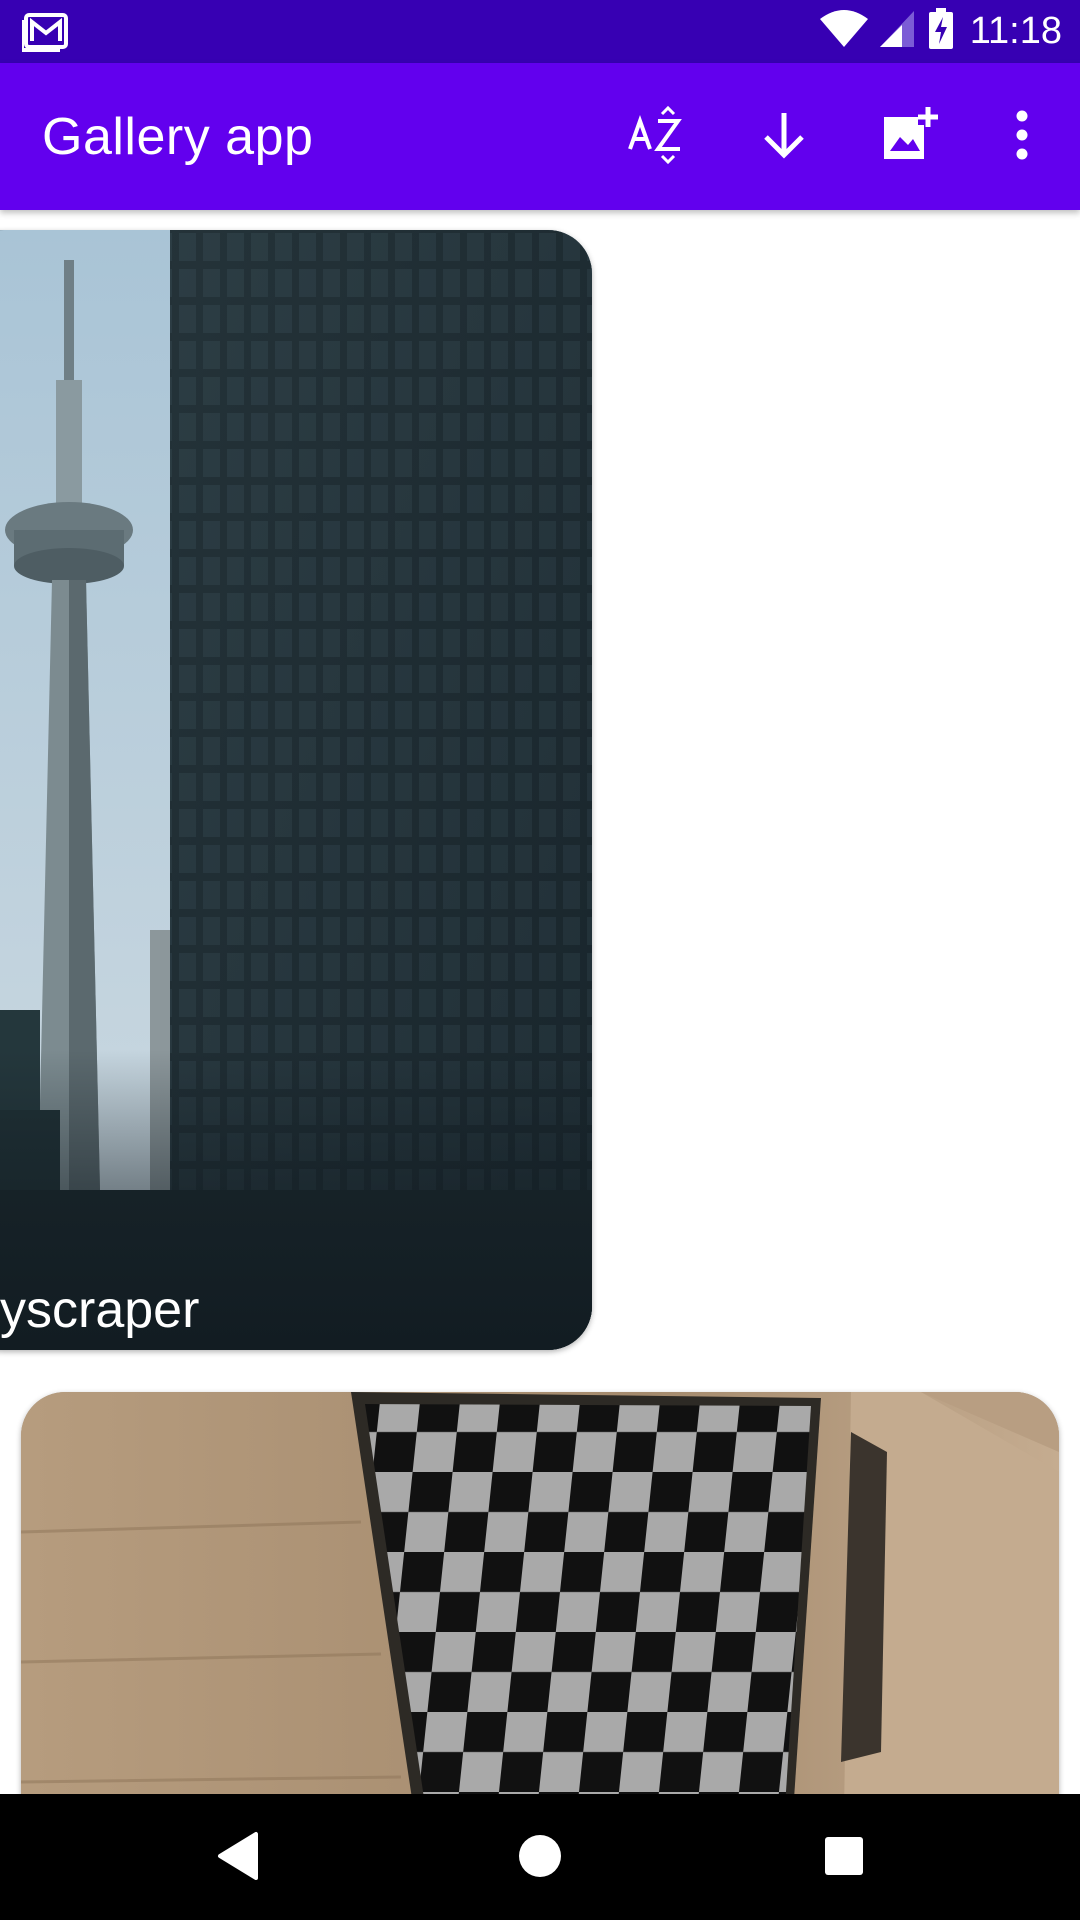 The image size is (1080, 1920). I want to click on overflow-menu-icon, so click(1022, 137).